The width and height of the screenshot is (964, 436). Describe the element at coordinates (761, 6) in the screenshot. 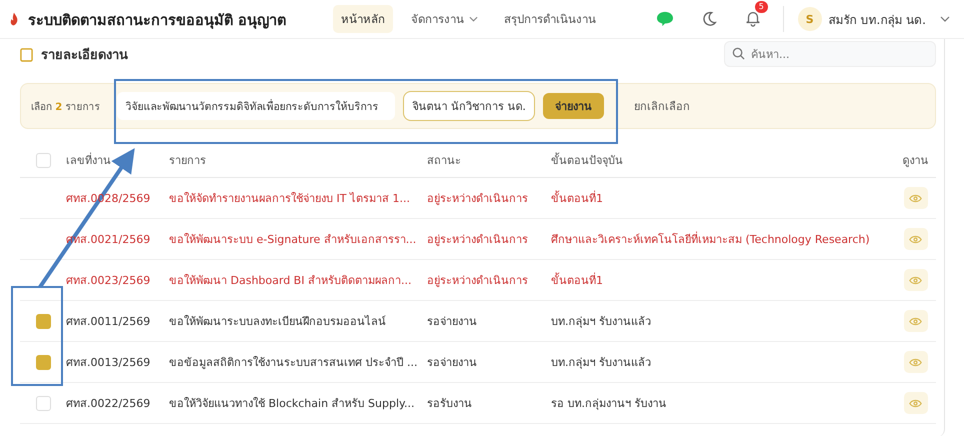

I see `notification-badge: 5` at that location.